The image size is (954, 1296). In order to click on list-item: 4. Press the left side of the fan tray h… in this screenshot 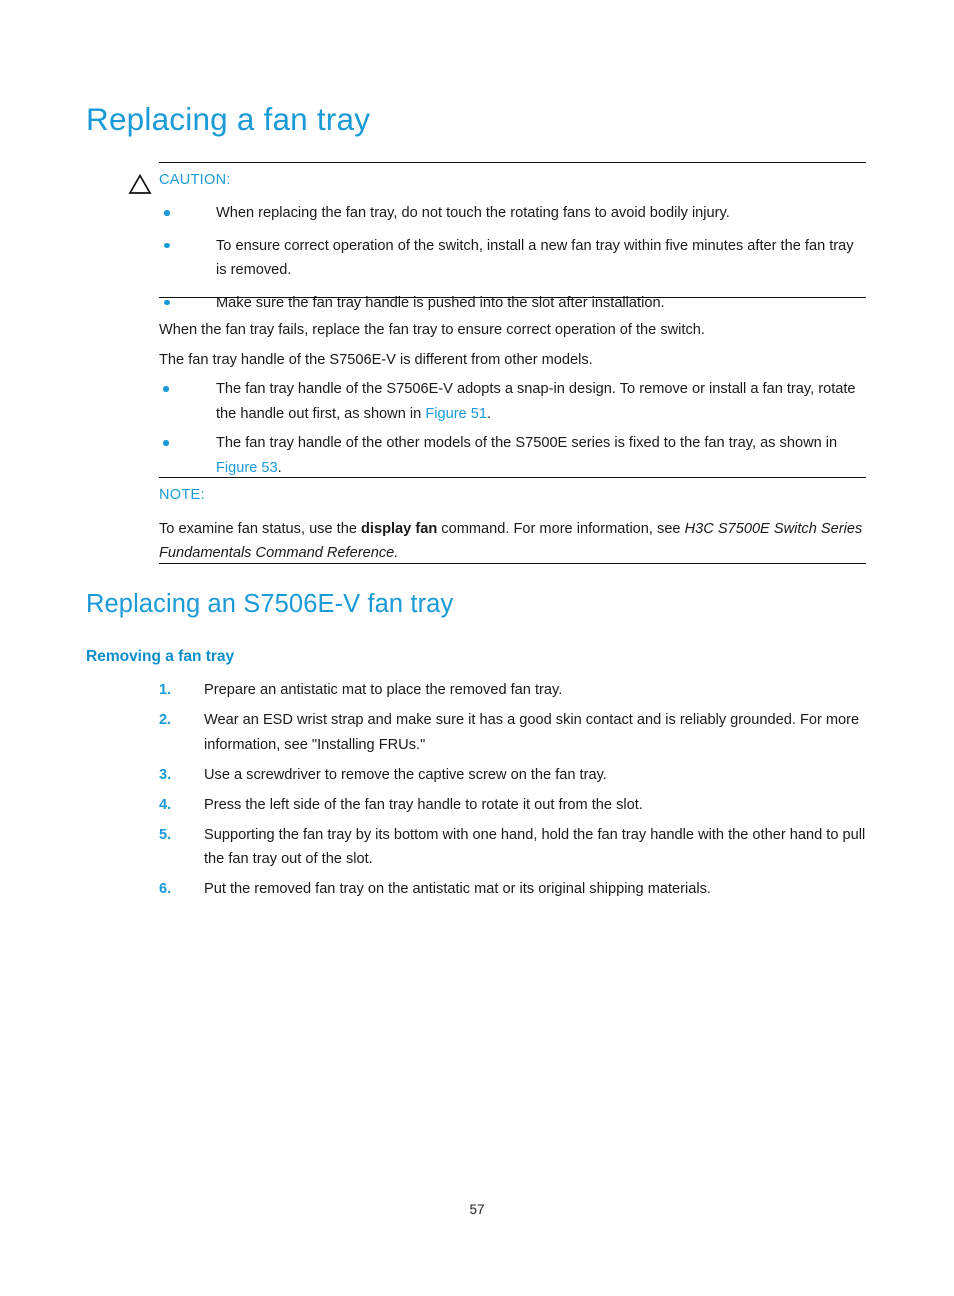, I will do `click(518, 805)`.